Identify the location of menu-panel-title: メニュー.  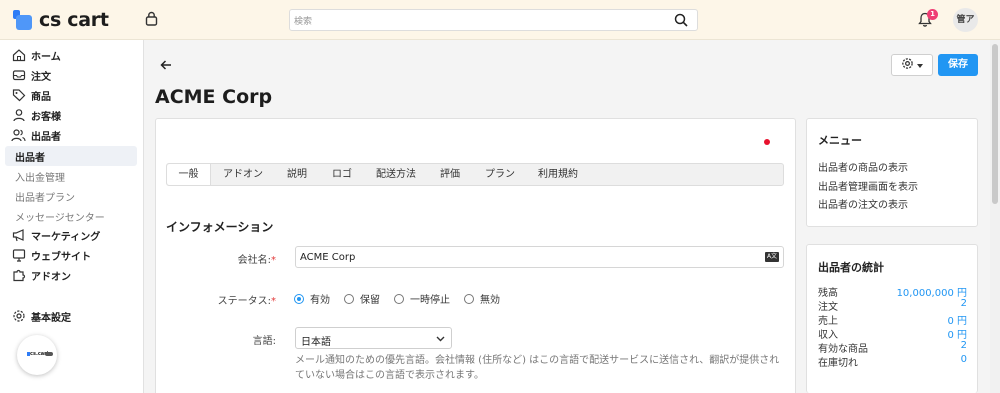
(840, 140).